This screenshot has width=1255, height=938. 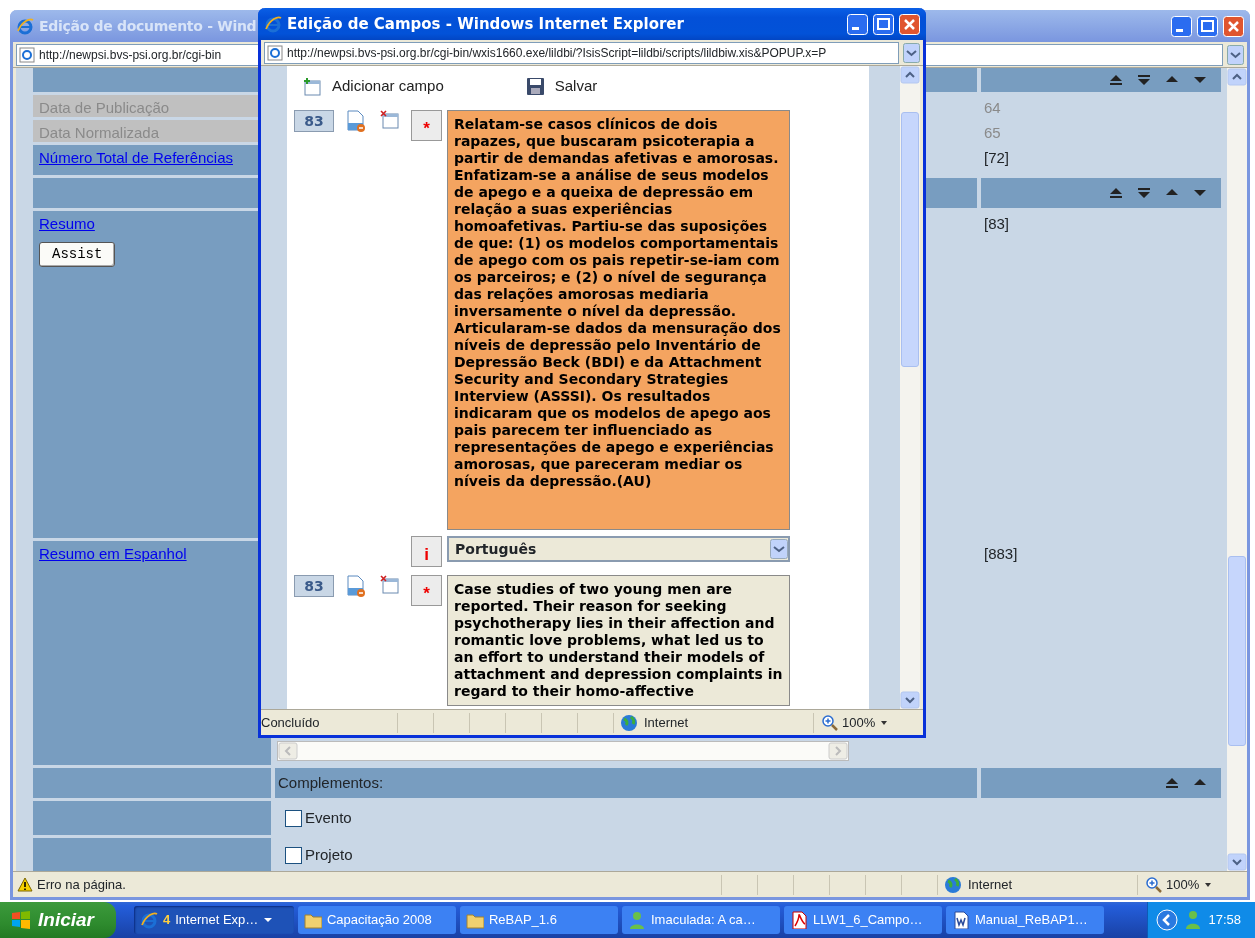 I want to click on start-button: Iniciar, so click(x=58, y=920).